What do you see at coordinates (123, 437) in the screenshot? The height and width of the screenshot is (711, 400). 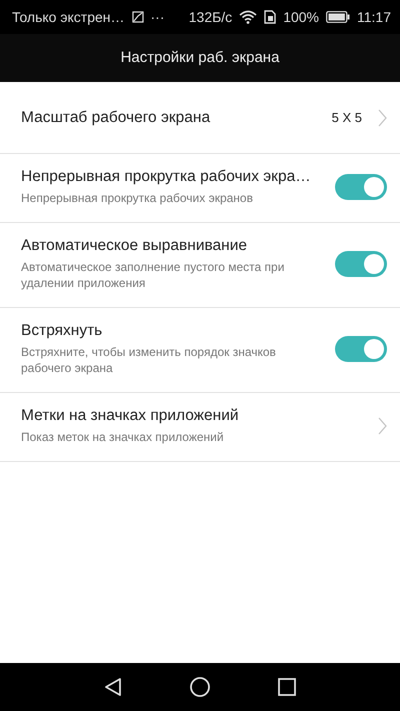 I see `setting-description: Показ меток на значках приложений` at bounding box center [123, 437].